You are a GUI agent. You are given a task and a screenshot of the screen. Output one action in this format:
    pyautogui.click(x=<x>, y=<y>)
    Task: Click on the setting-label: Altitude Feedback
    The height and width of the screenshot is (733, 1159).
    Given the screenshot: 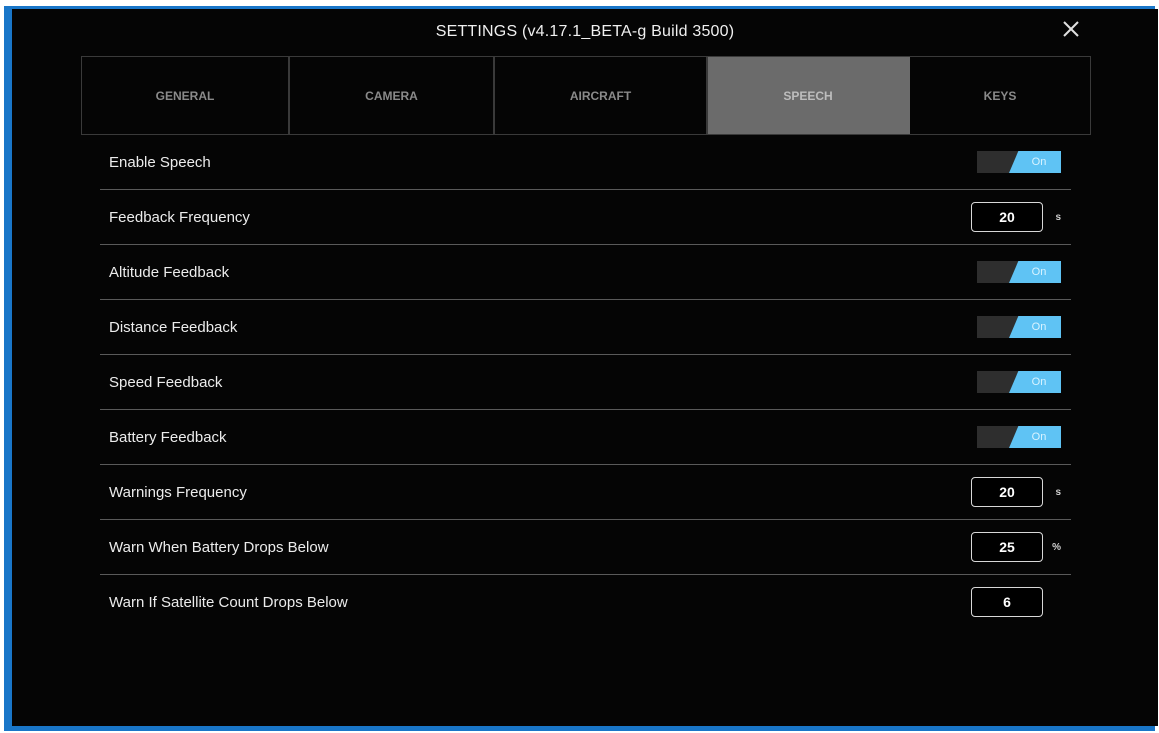 What is the action you would take?
    pyautogui.click(x=169, y=272)
    